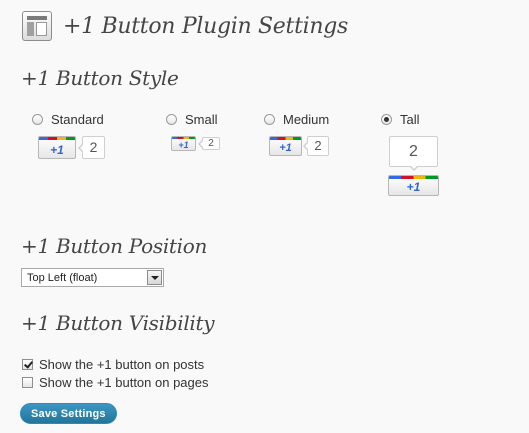 The width and height of the screenshot is (529, 433). I want to click on style-option-small: Small, so click(192, 119).